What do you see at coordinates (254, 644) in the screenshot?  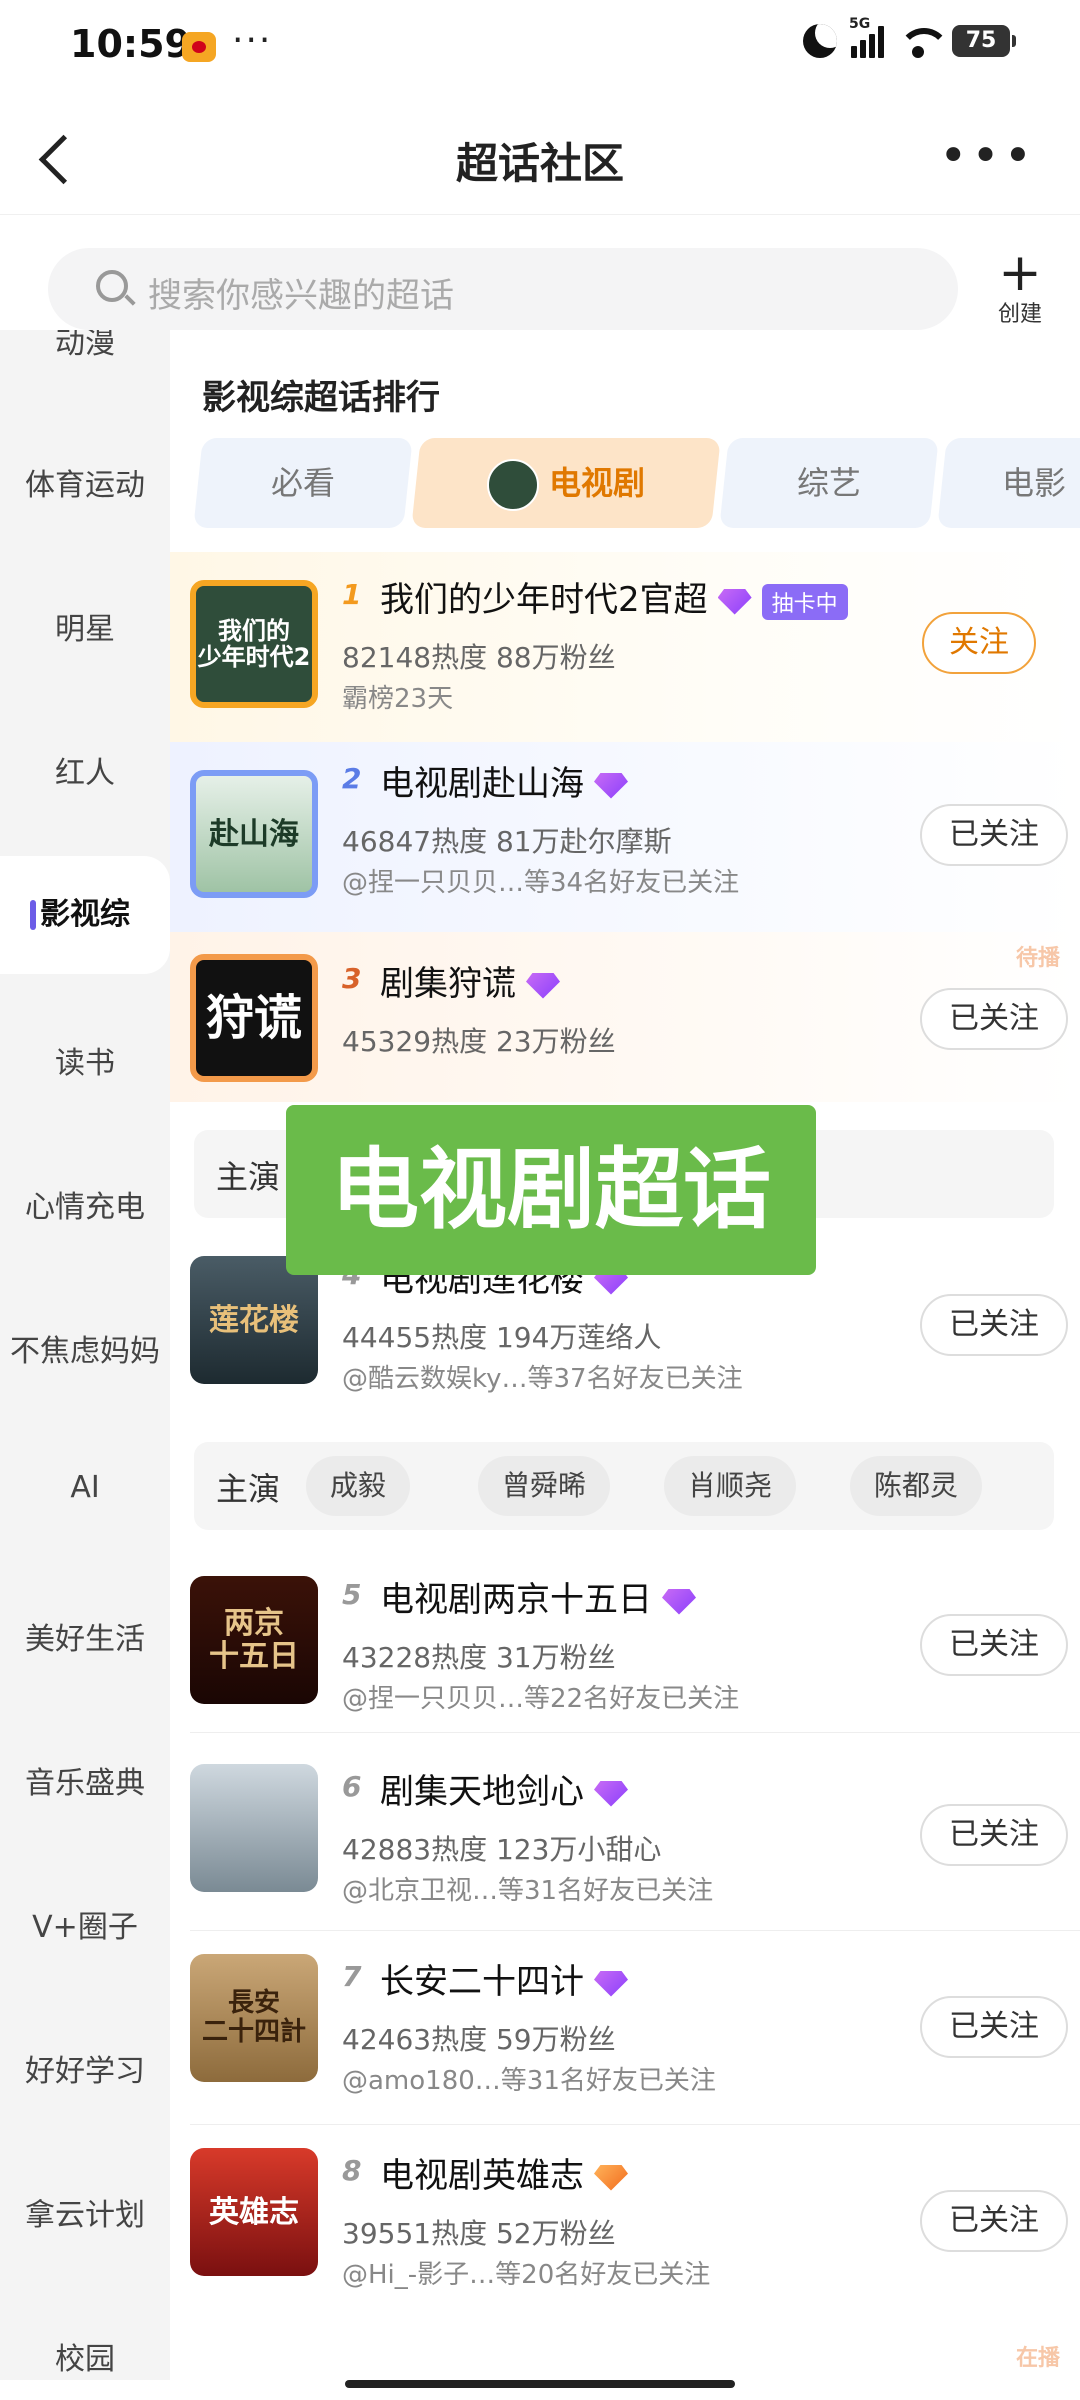 I see `cover-image: 我们的 少年时代2` at bounding box center [254, 644].